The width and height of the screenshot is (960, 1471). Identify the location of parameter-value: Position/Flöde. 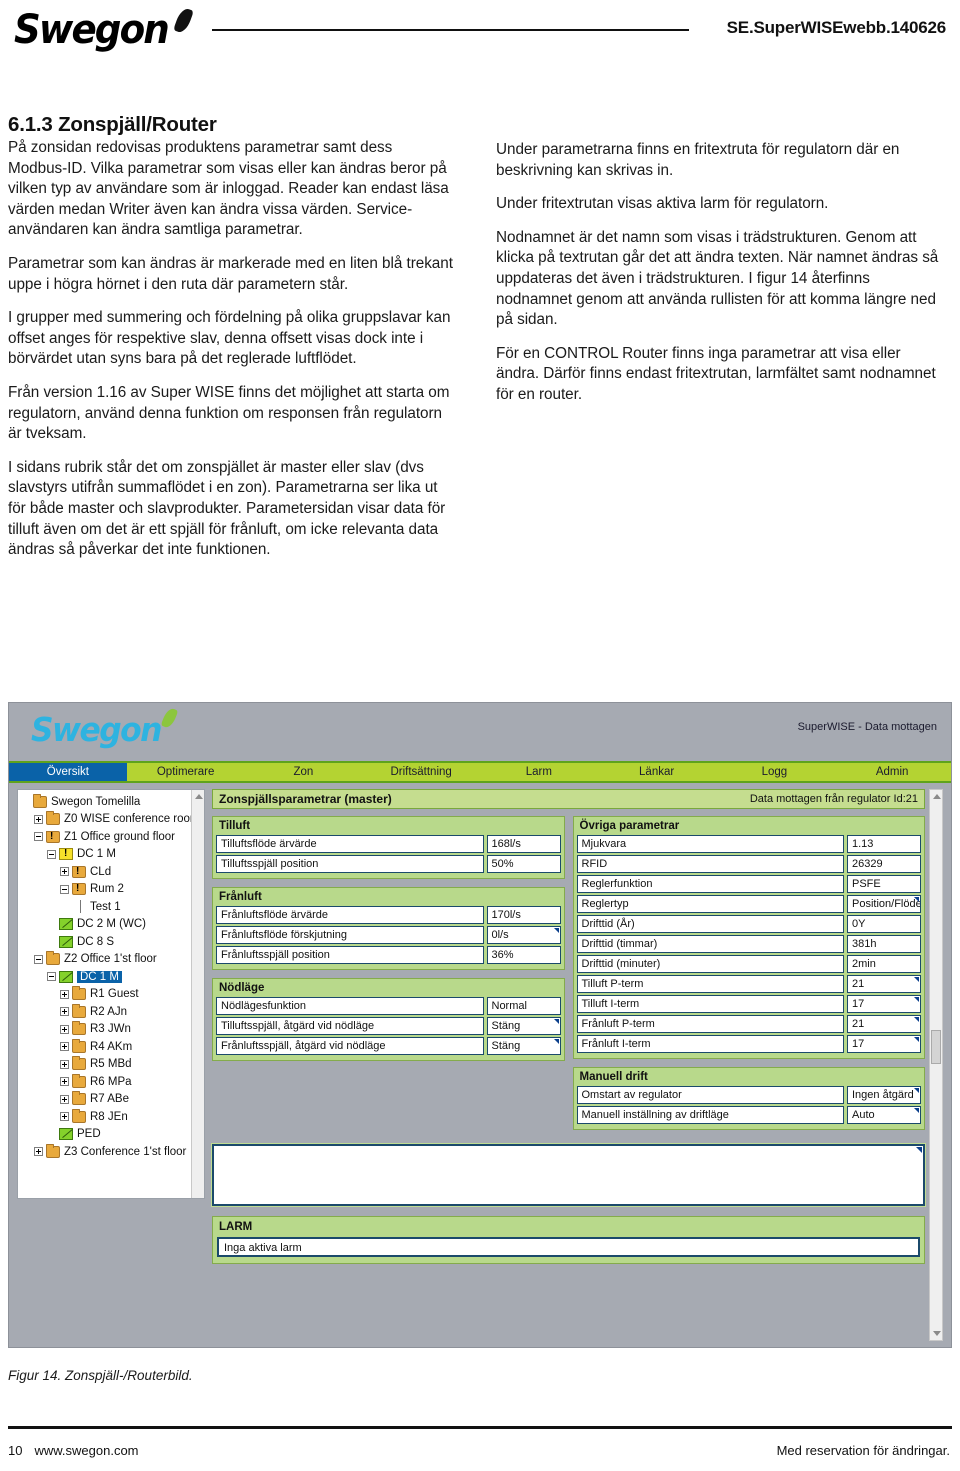
(884, 904).